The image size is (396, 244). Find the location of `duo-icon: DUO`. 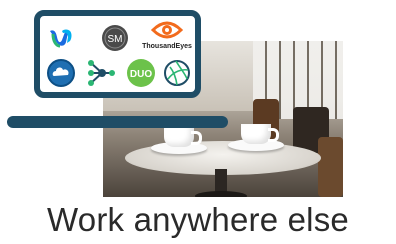

duo-icon: DUO is located at coordinates (141, 73).